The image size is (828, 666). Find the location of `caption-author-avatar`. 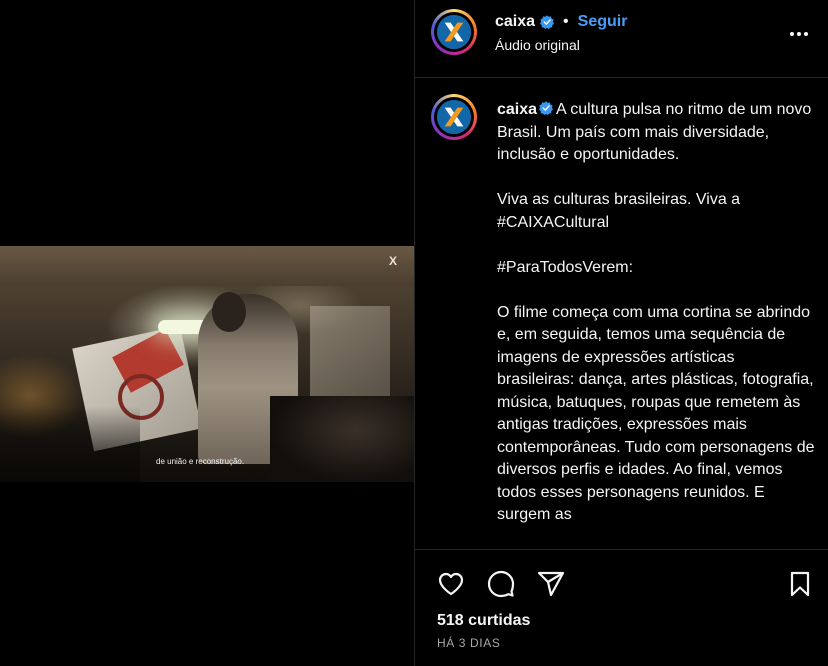

caption-author-avatar is located at coordinates (454, 117).